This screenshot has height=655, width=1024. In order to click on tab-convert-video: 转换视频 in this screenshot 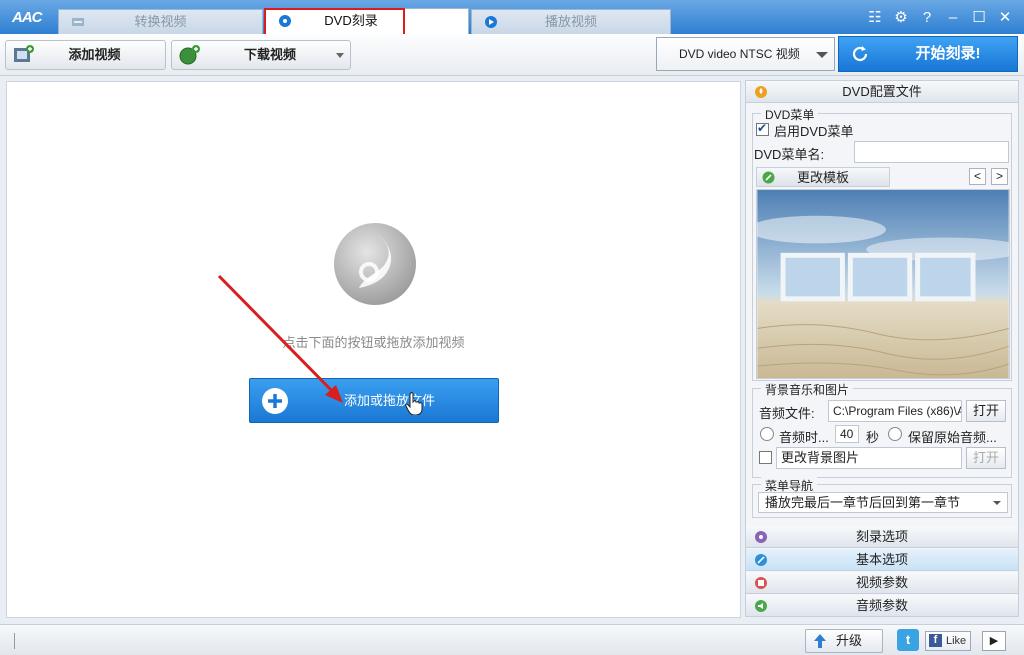, I will do `click(160, 22)`.